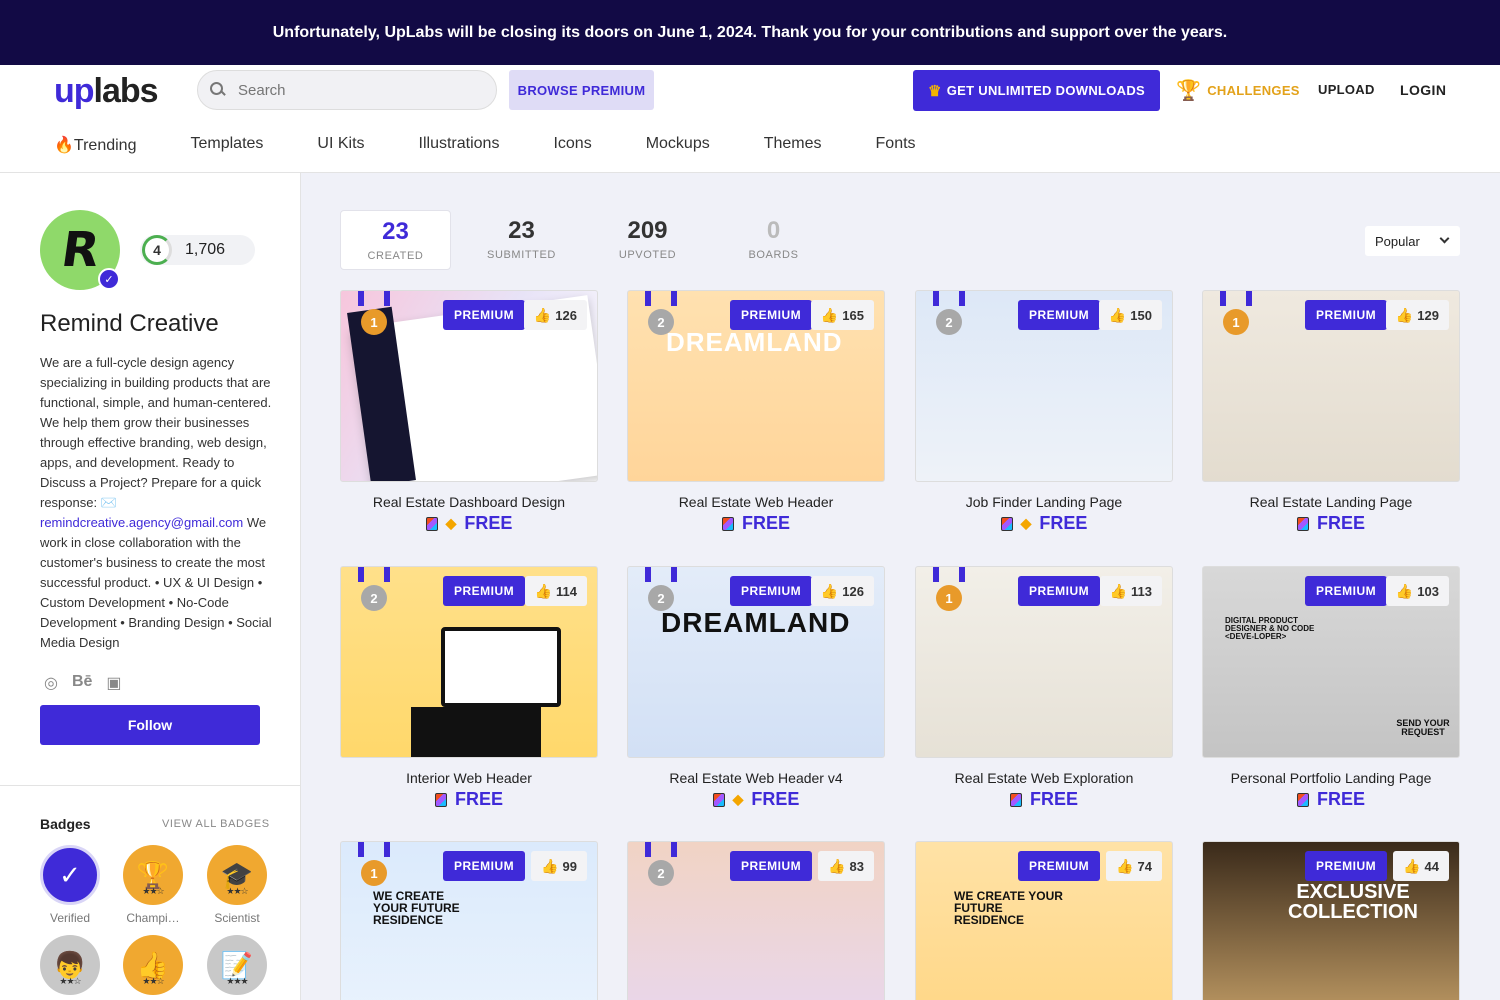 Image resolution: width=1500 pixels, height=1000 pixels. I want to click on shot-title: Real Estate Dashboard Design, so click(469, 502).